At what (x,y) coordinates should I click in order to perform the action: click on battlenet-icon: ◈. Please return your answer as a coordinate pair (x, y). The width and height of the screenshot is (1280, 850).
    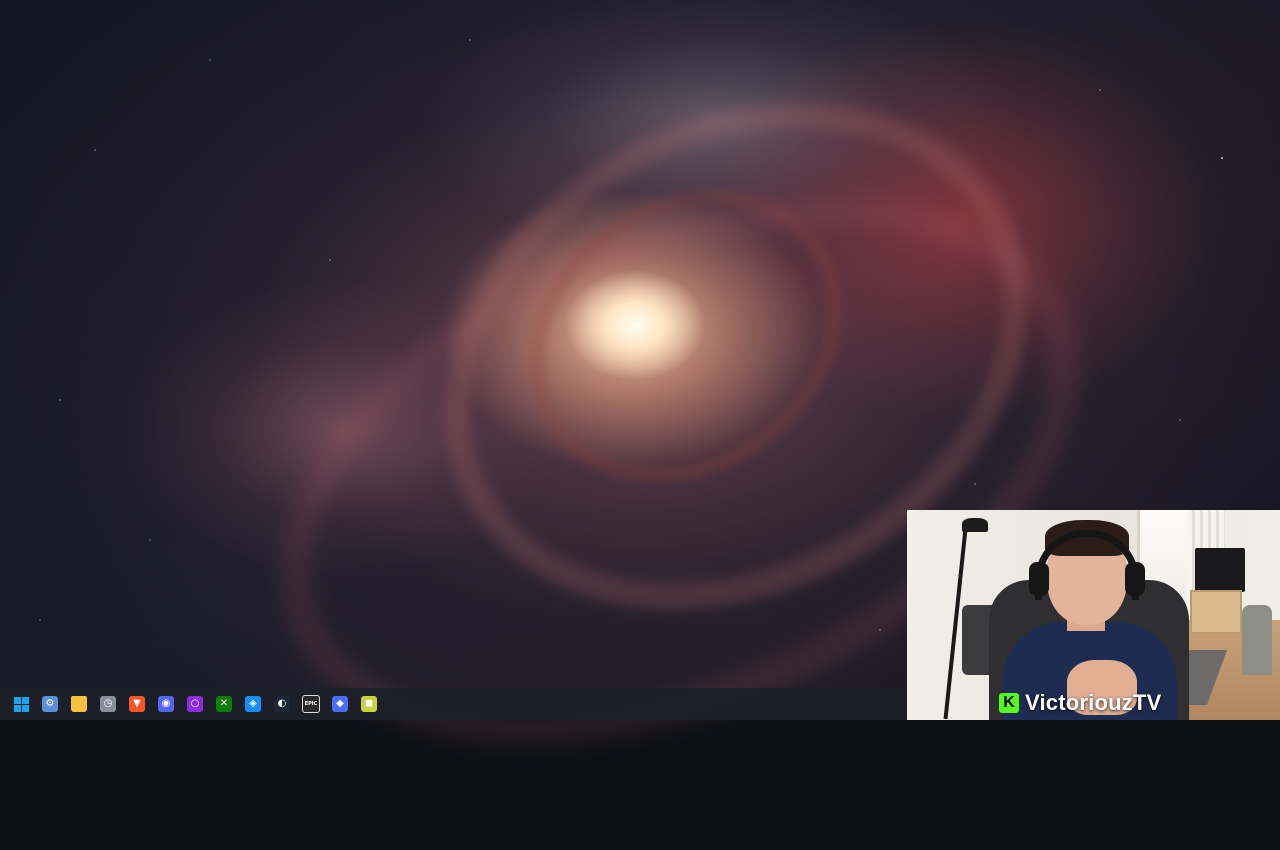
    Looking at the image, I should click on (253, 704).